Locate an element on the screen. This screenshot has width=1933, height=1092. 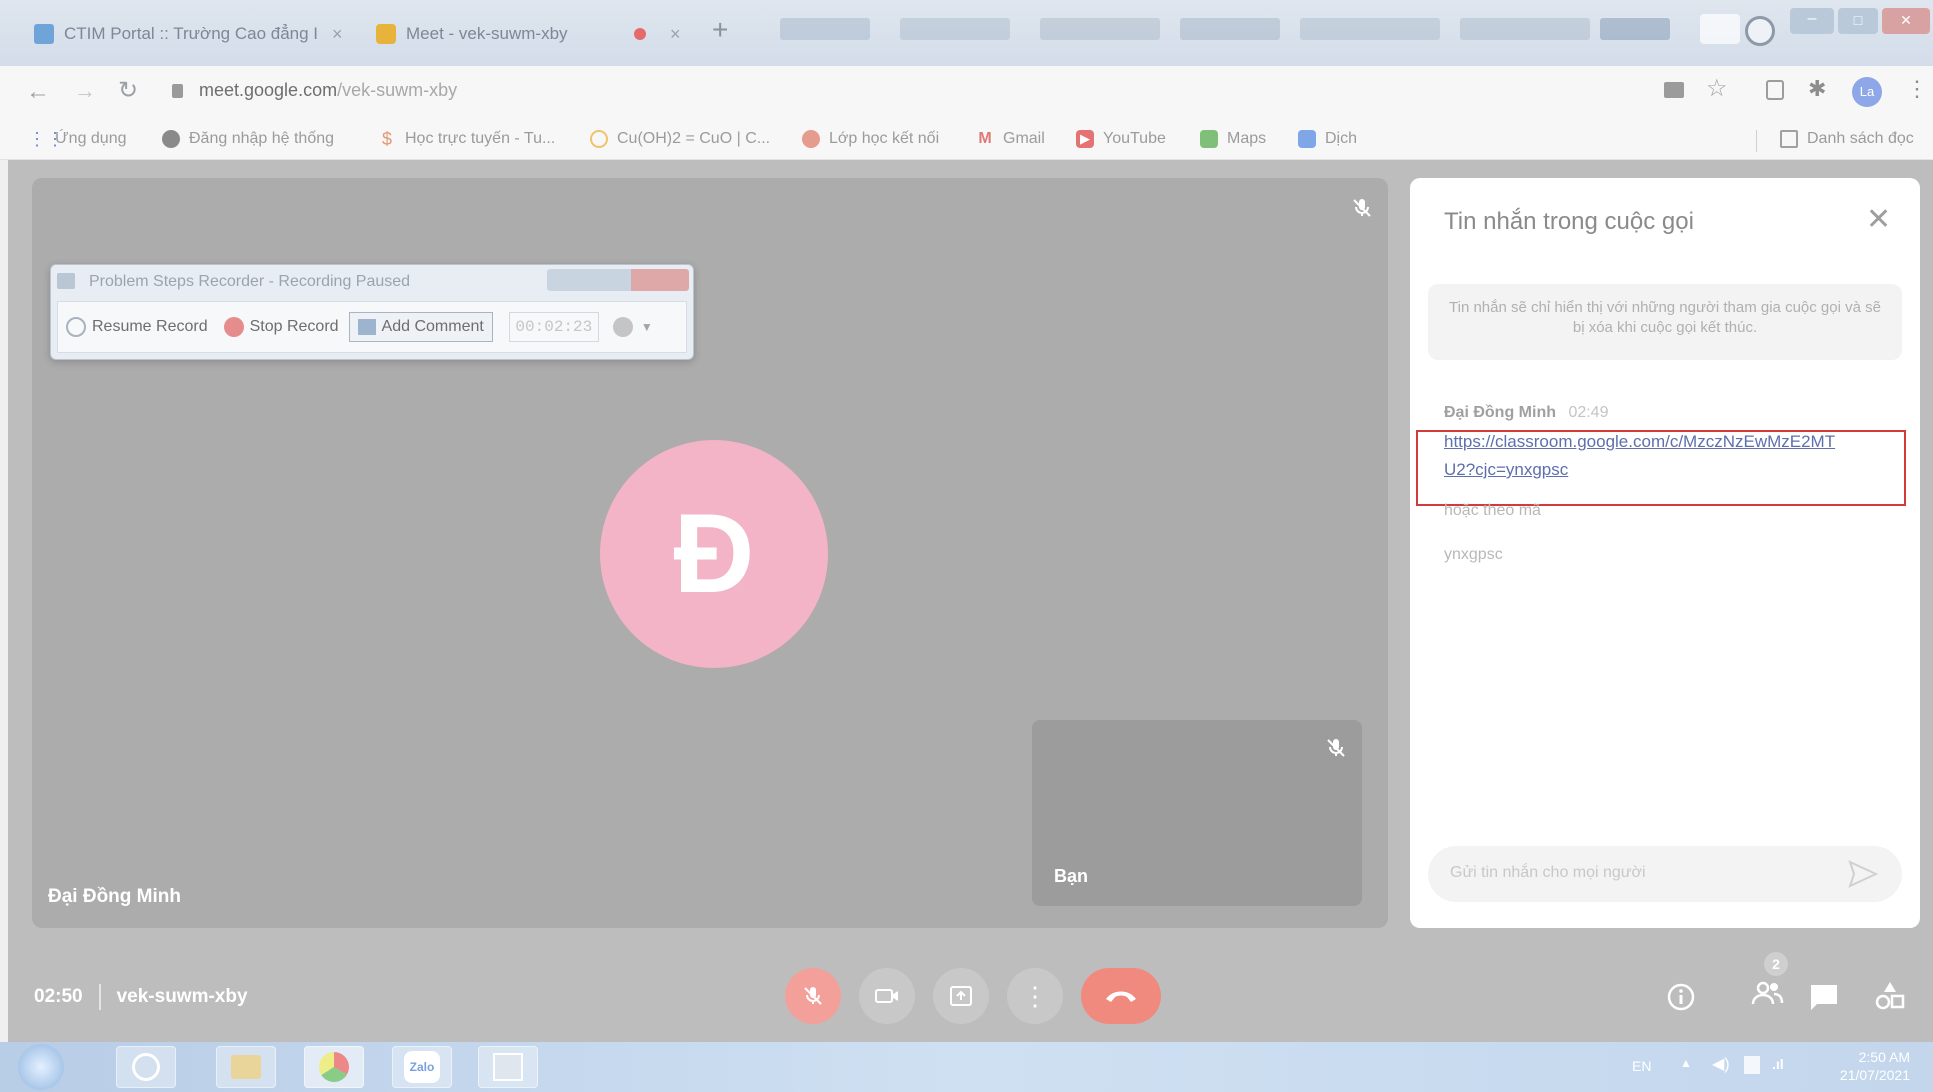
stop-record-button: Stop Record is located at coordinates (281, 327).